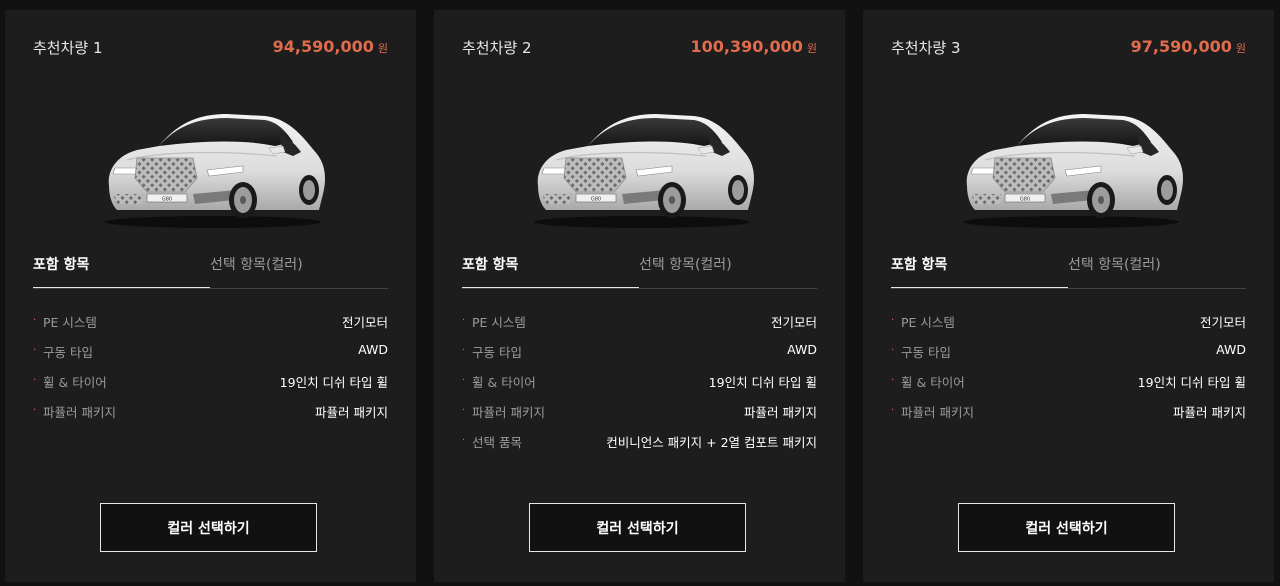 The width and height of the screenshot is (1280, 586). I want to click on spec-row: · 선택 품목 컨비니언스 패키지 + 2열 컴포트 패키지, so click(639, 447).